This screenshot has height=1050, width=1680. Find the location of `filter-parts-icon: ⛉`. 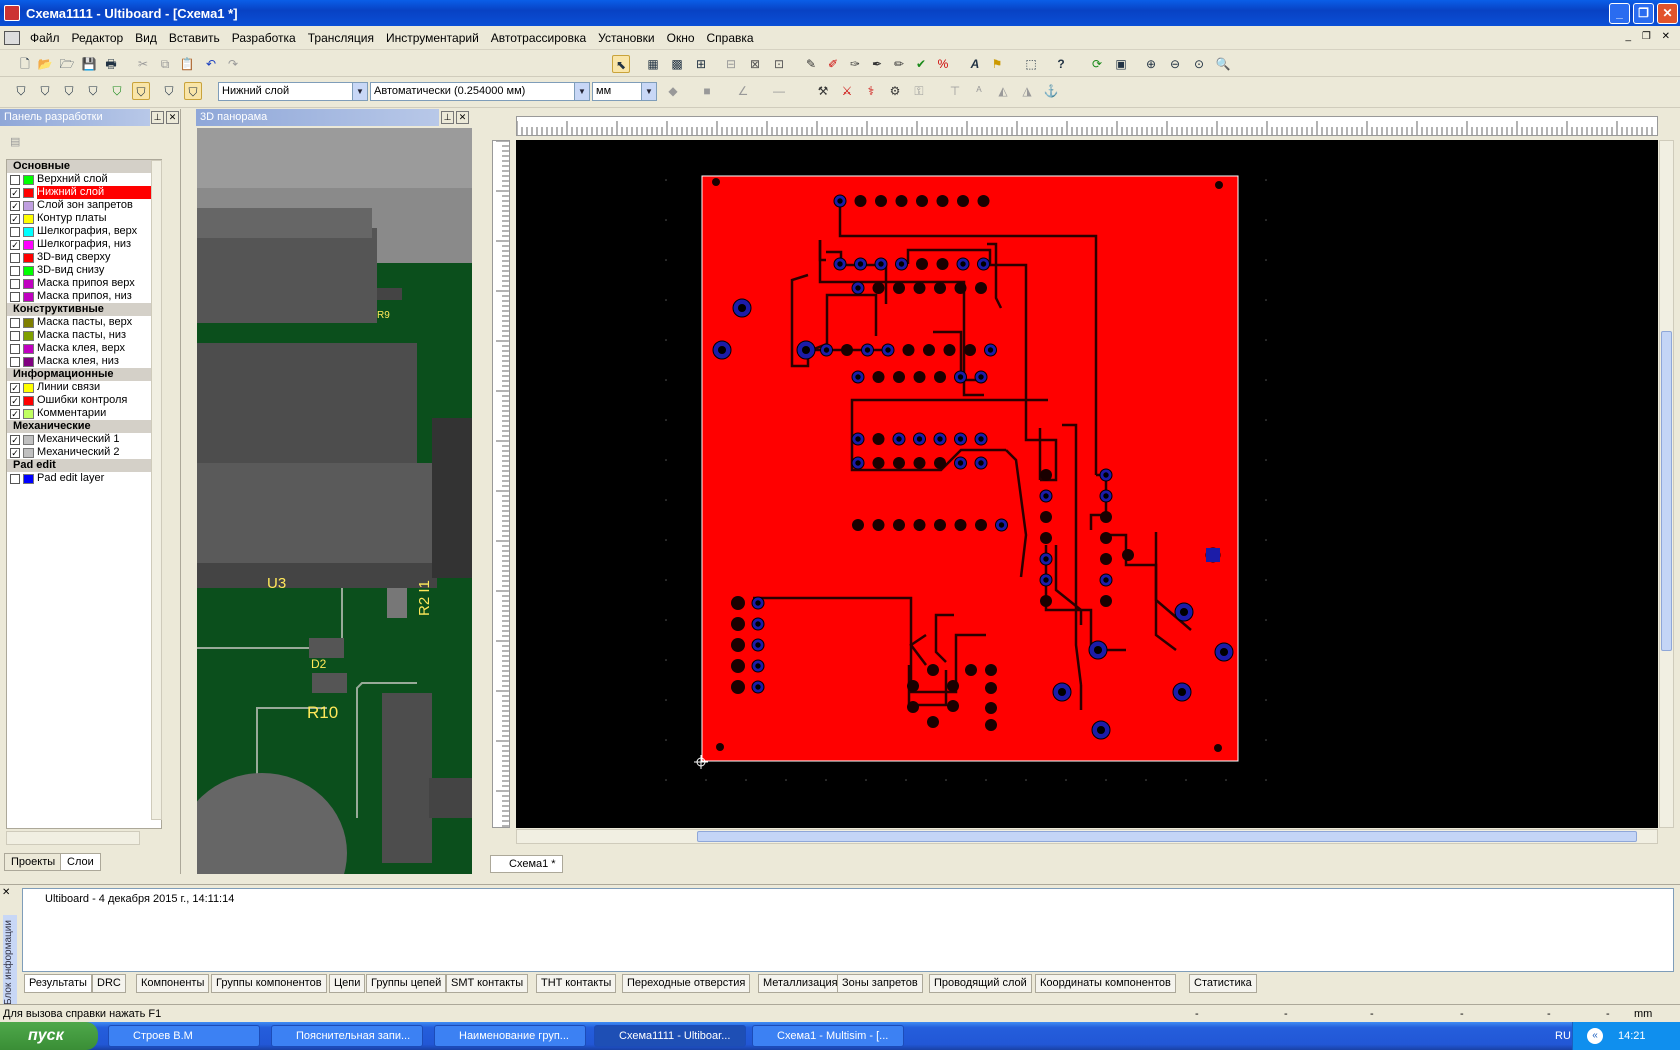

filter-parts-icon: ⛉ is located at coordinates (45, 91).